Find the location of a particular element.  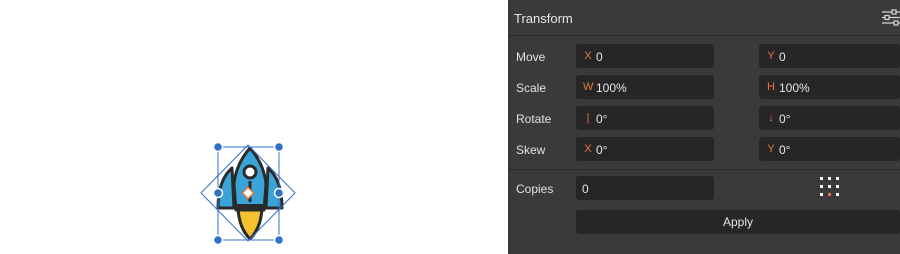

scale-height-tag: H is located at coordinates (771, 87).